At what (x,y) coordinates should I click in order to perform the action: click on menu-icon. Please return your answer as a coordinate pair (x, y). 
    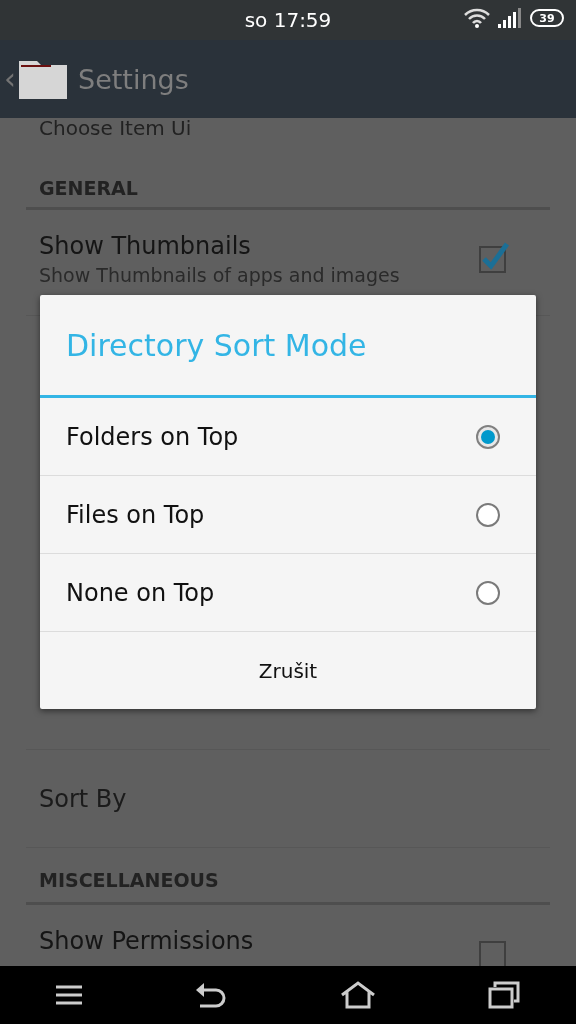
    Looking at the image, I should click on (69, 995).